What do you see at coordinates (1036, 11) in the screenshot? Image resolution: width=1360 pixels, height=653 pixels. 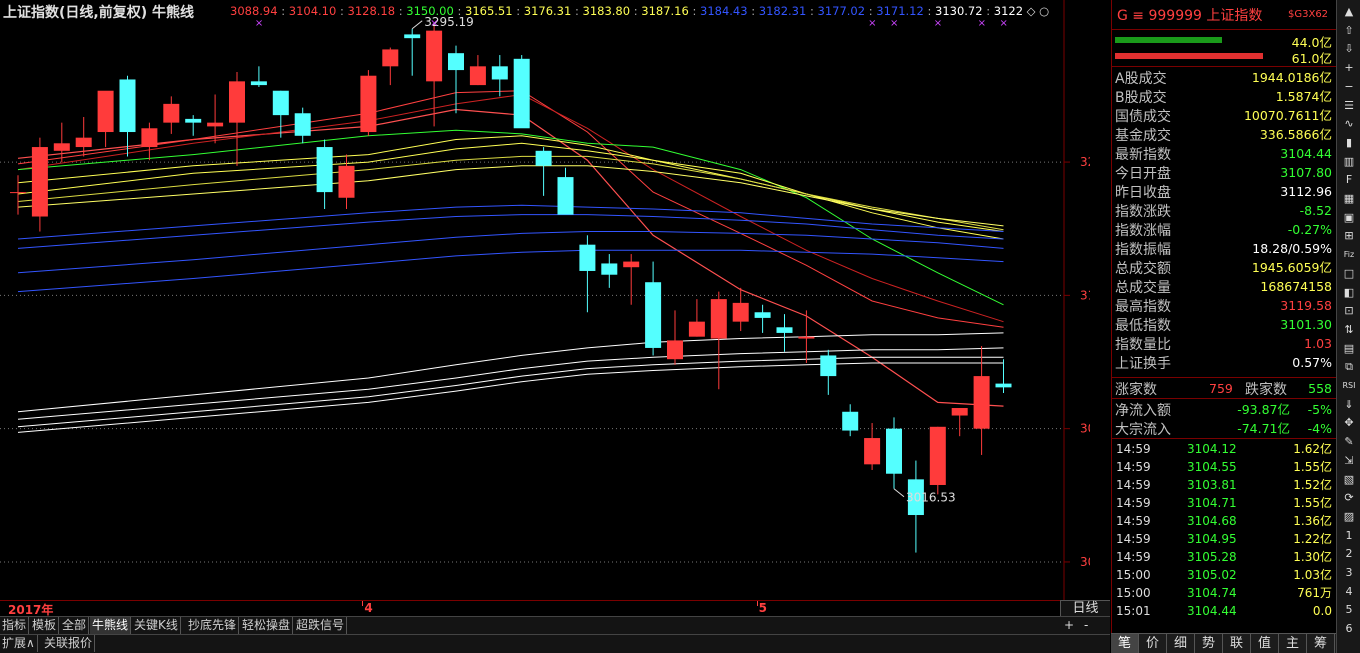 I see `chart-options-icon: ◇ ○` at bounding box center [1036, 11].